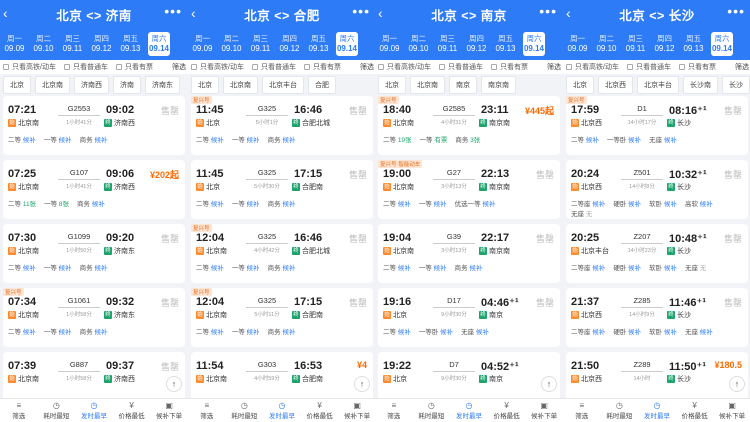 This screenshot has height=422, width=750. Describe the element at coordinates (162, 85) in the screenshot. I see `station-chip: 济南东` at that location.